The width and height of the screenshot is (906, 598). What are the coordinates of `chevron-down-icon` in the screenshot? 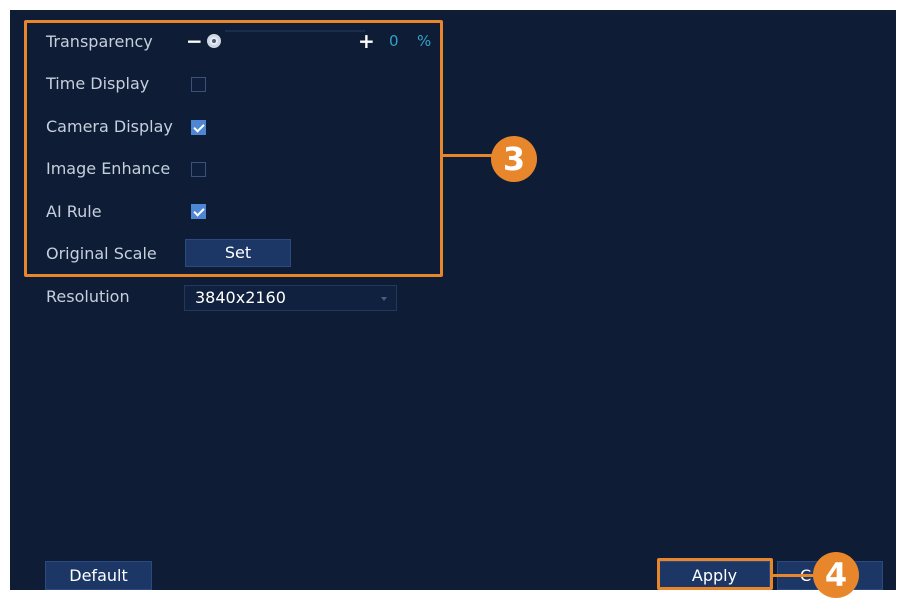 It's located at (384, 299).